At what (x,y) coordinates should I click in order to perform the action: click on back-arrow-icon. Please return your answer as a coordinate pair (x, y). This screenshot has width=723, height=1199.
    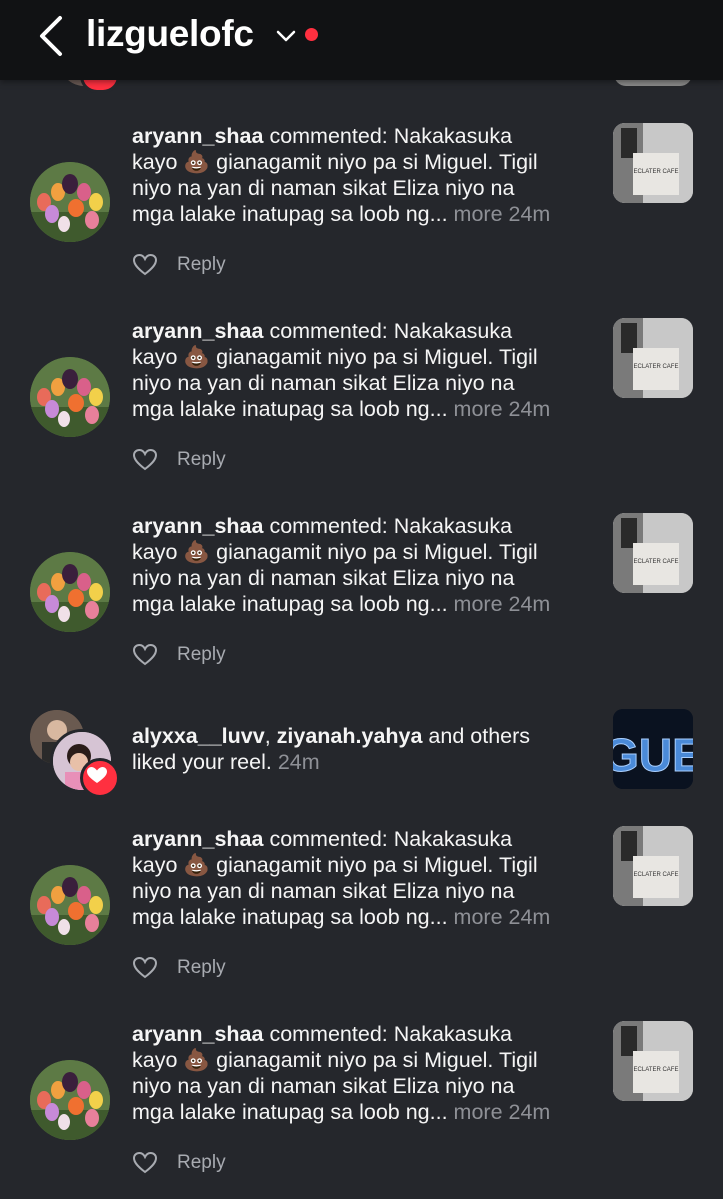
    Looking at the image, I should click on (53, 36).